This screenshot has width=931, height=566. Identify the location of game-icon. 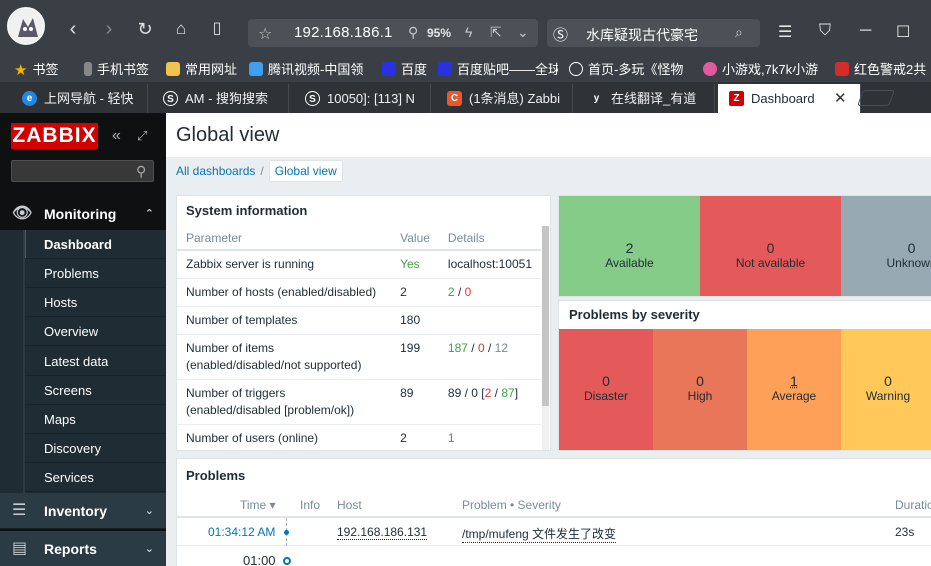
(710, 69).